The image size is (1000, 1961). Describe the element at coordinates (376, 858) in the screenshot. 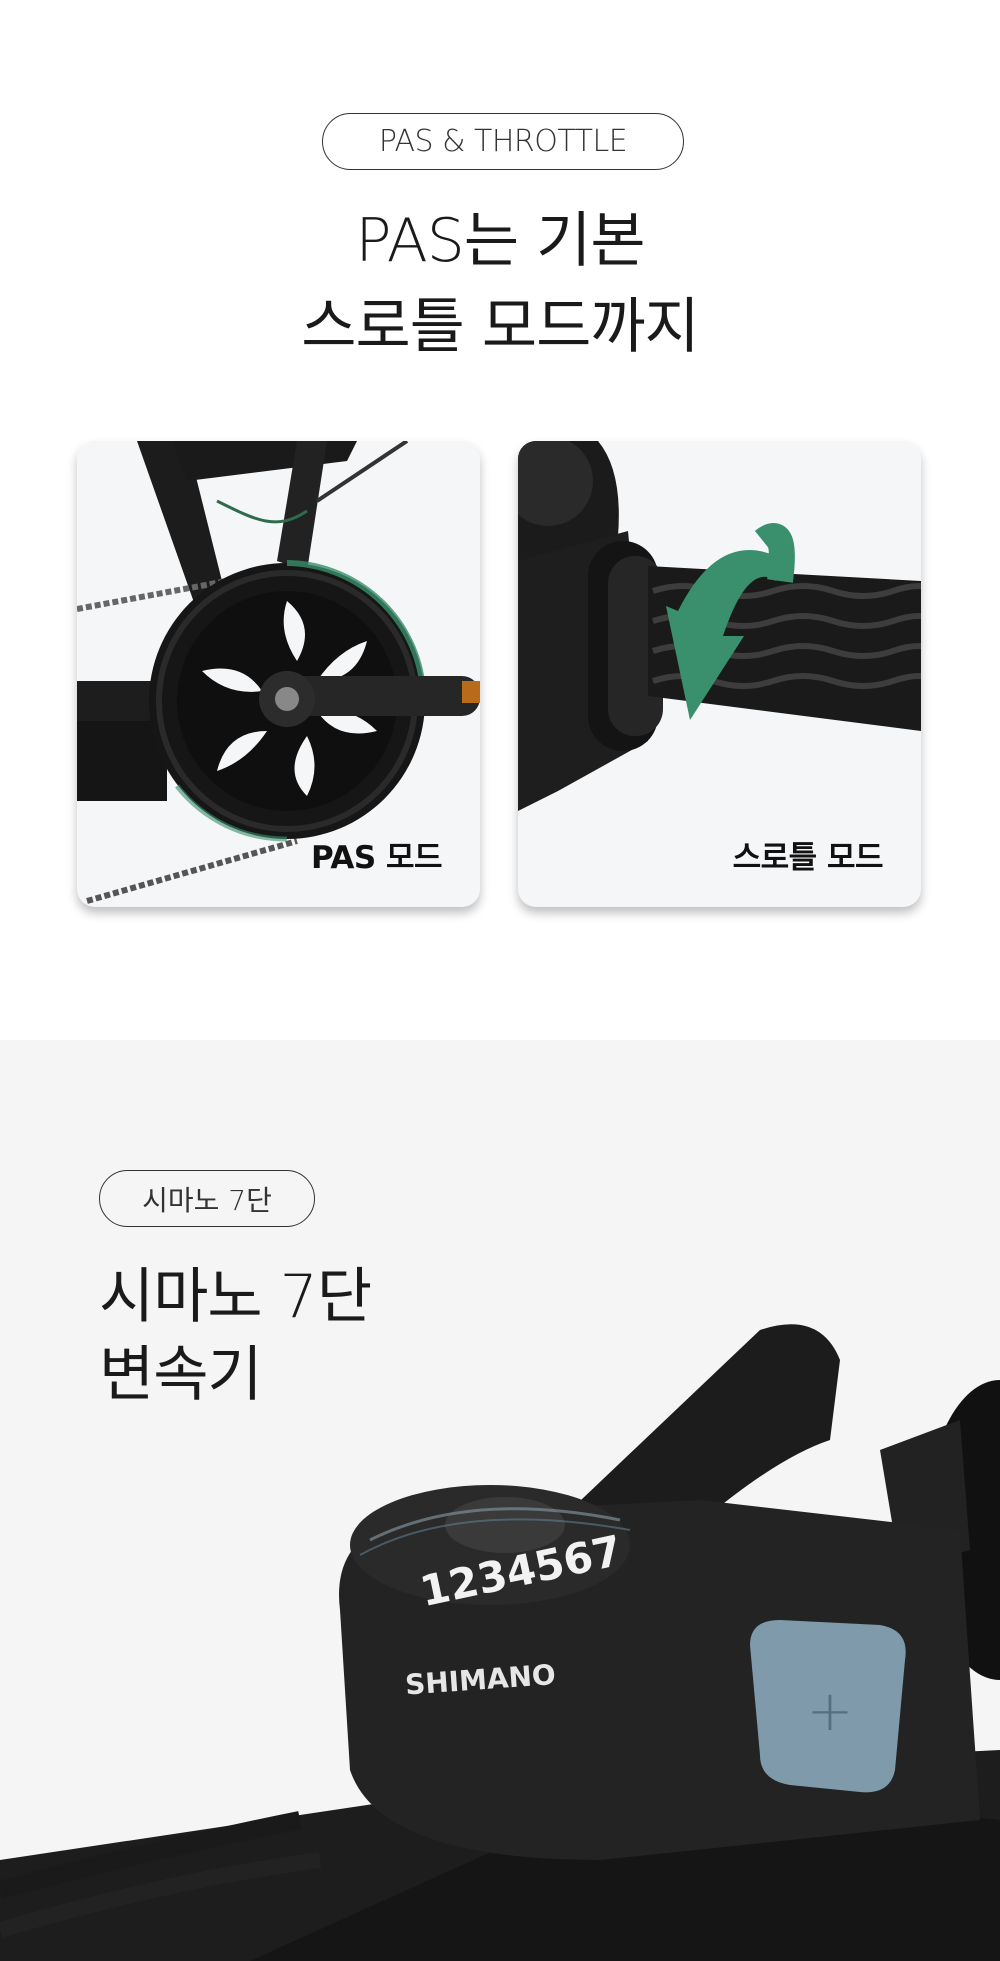

I see `pas-mode-label: PAS 모드` at that location.